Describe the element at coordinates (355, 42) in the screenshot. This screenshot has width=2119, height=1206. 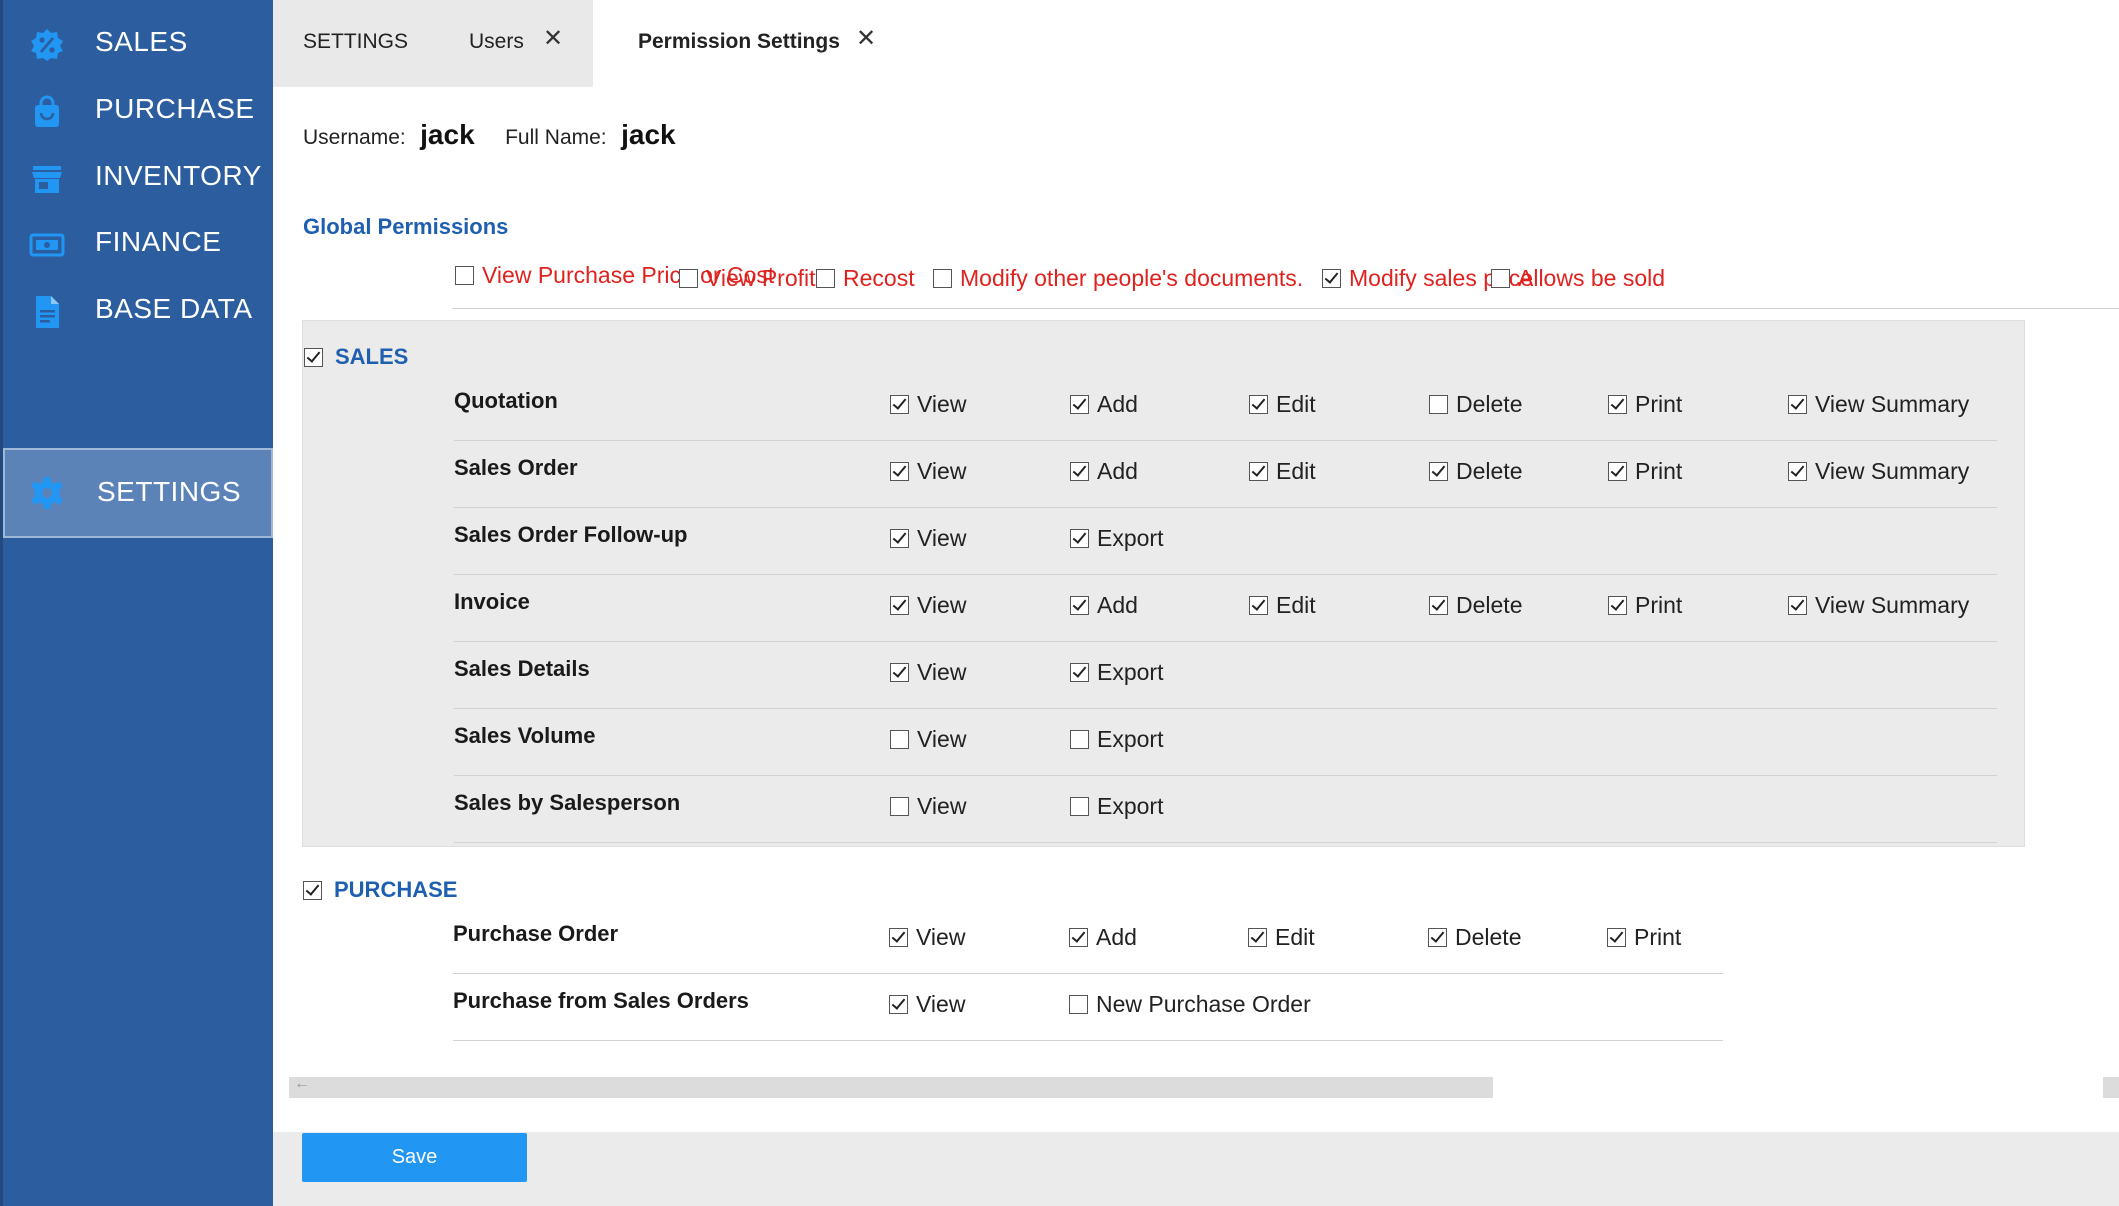
I see `tab-settings: SETTINGS` at that location.